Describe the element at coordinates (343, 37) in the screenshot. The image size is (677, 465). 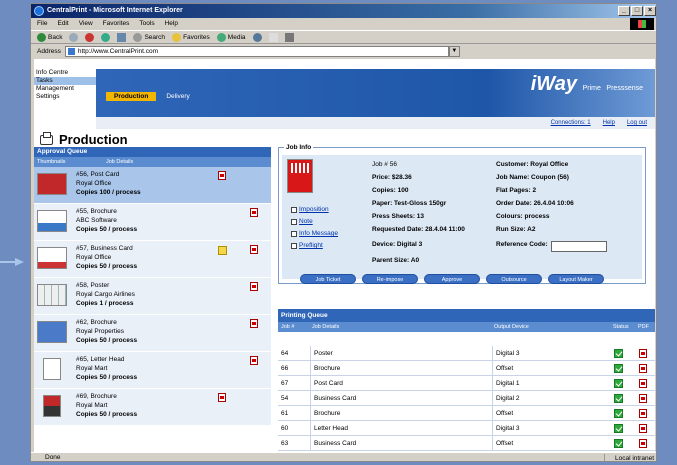
I see `browser-toolbar: Back Search Favorites Media` at that location.